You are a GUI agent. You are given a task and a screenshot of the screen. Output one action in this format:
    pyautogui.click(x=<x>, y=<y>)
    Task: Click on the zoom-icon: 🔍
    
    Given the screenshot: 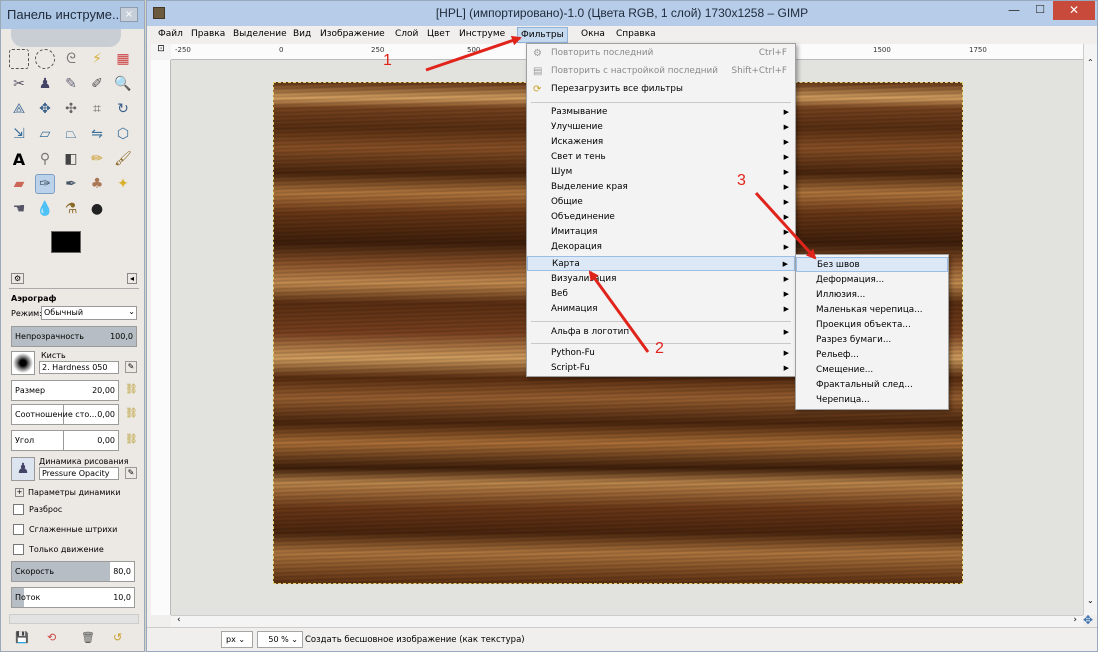 What is the action you would take?
    pyautogui.click(x=123, y=84)
    